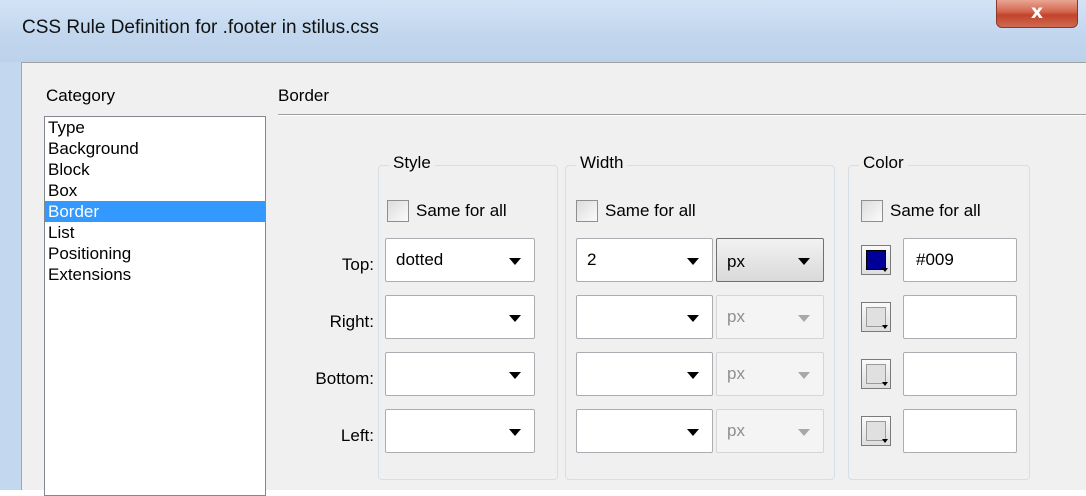 The image size is (1086, 496). I want to click on color-bottom-picker, so click(876, 374).